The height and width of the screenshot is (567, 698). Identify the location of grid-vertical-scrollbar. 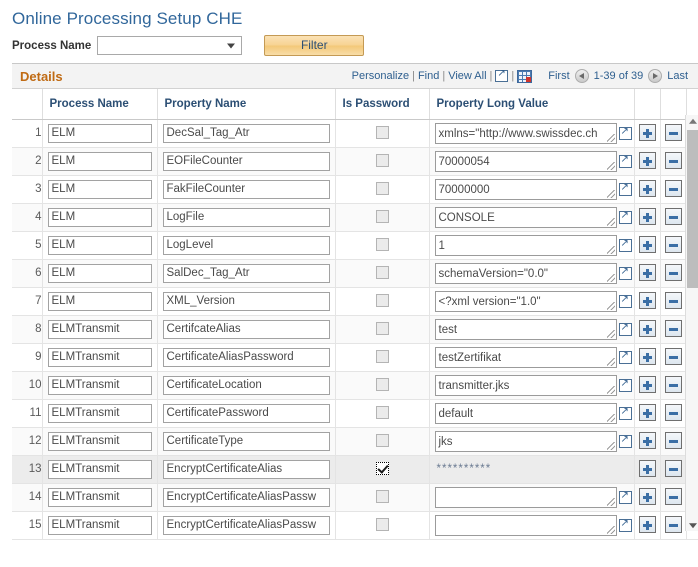
(691, 323).